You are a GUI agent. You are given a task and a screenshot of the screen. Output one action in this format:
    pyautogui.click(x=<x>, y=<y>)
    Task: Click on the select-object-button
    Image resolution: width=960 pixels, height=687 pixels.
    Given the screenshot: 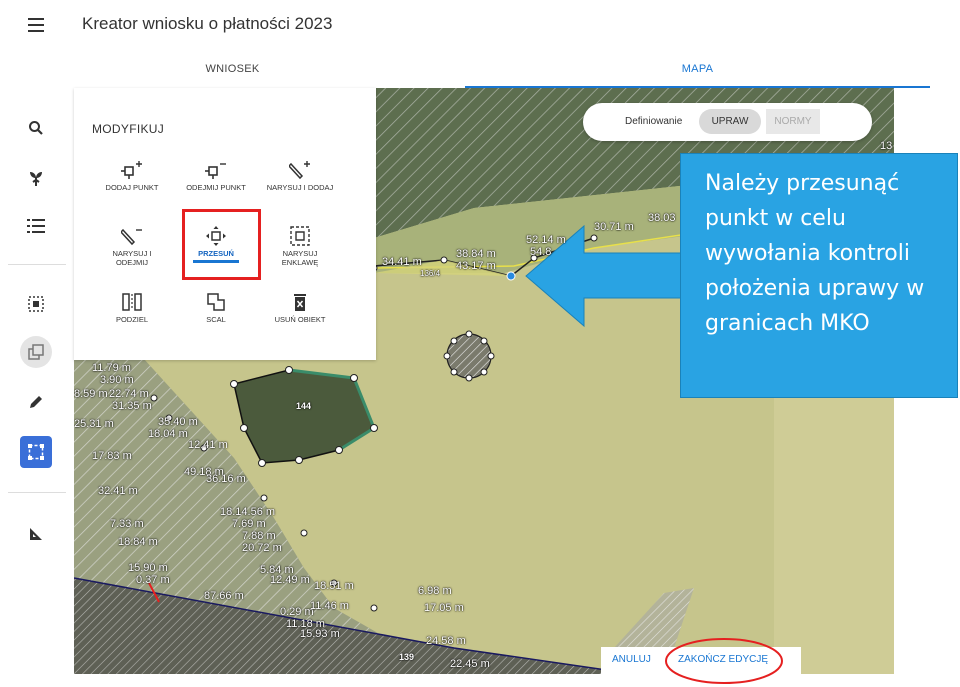 What is the action you would take?
    pyautogui.click(x=36, y=304)
    